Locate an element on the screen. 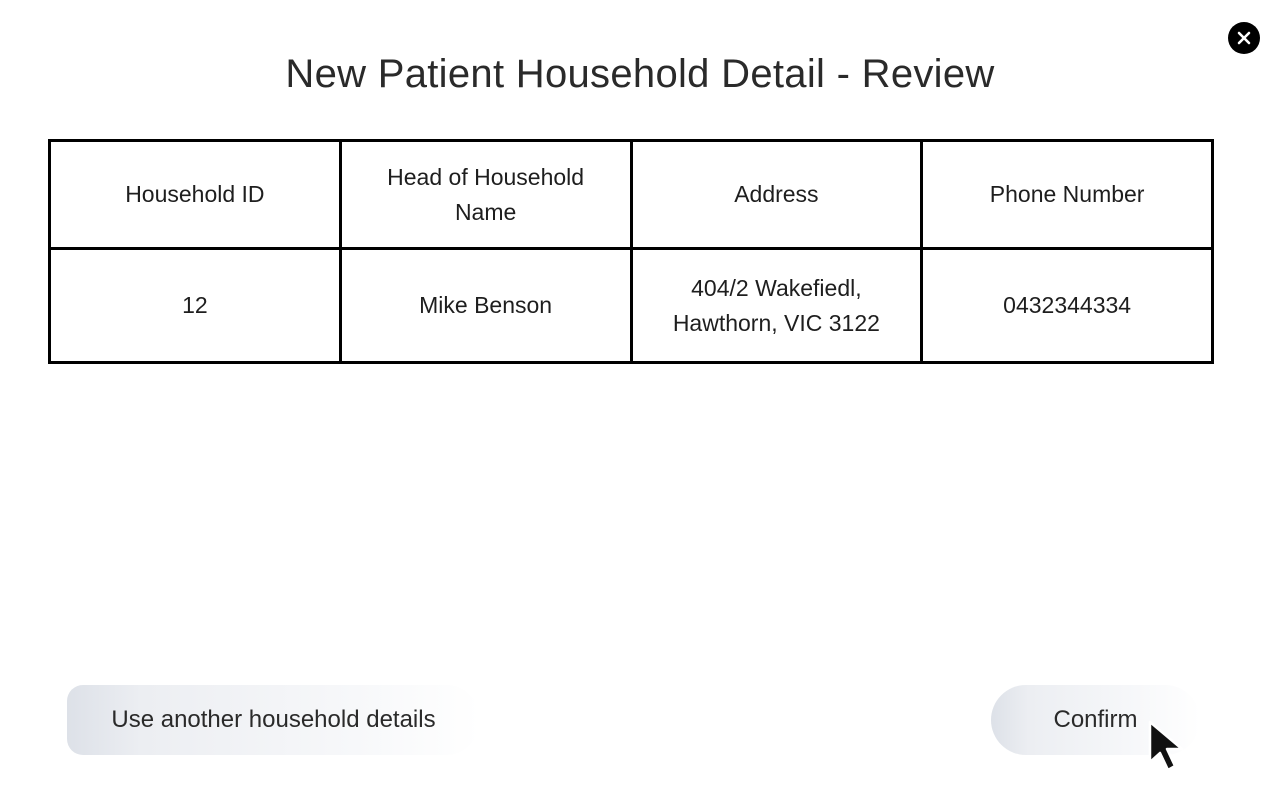 The image size is (1280, 800). column-header-phone: Phone Number is located at coordinates (1067, 194).